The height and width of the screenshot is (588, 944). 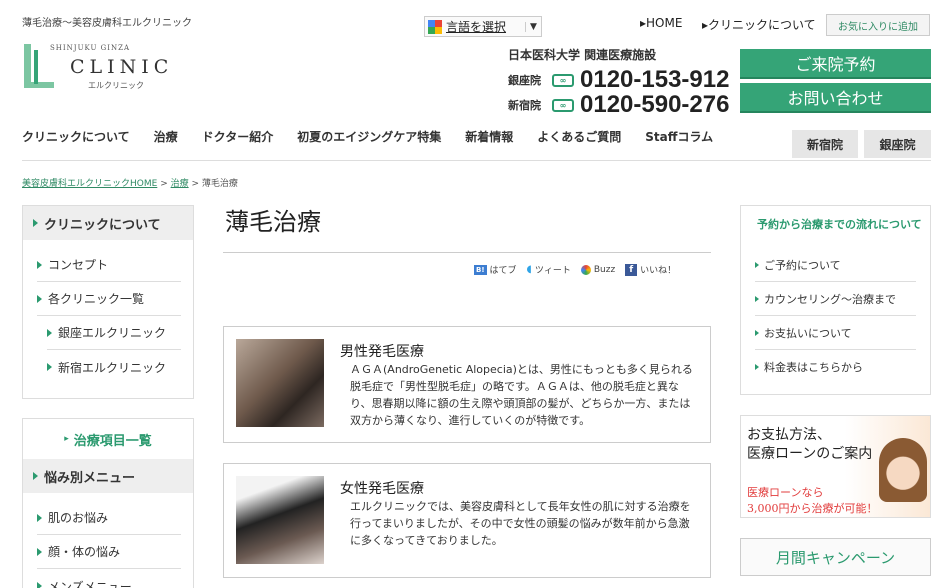 I want to click on facebook-icon: f, so click(x=631, y=269).